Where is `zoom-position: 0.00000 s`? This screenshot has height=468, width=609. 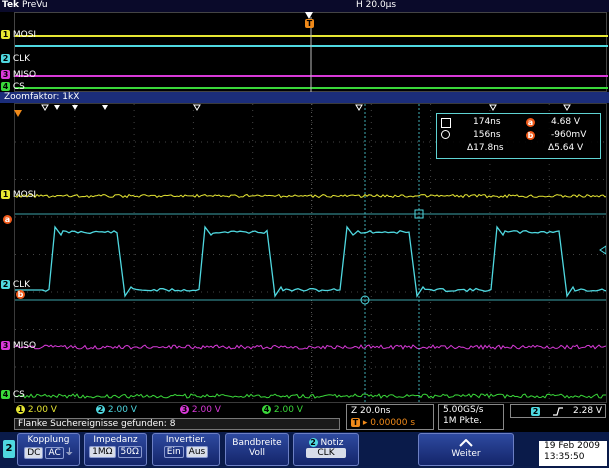
zoom-position: 0.00000 s is located at coordinates (393, 423).